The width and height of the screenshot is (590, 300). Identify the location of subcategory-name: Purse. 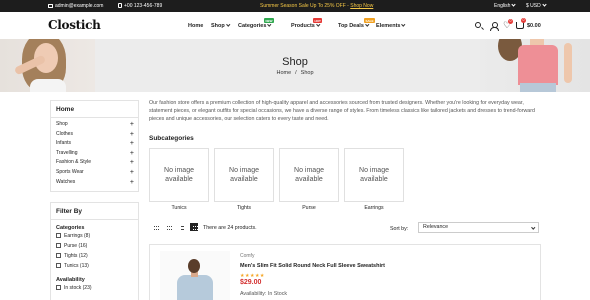
(309, 208).